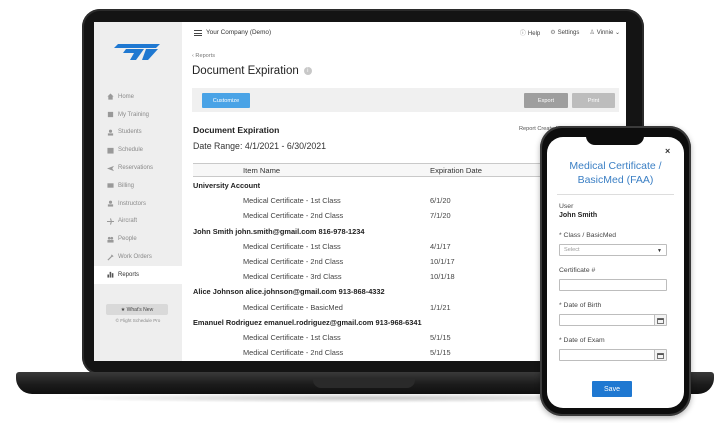  I want to click on user-menu: ♙ Vinnie ⌄, so click(604, 32).